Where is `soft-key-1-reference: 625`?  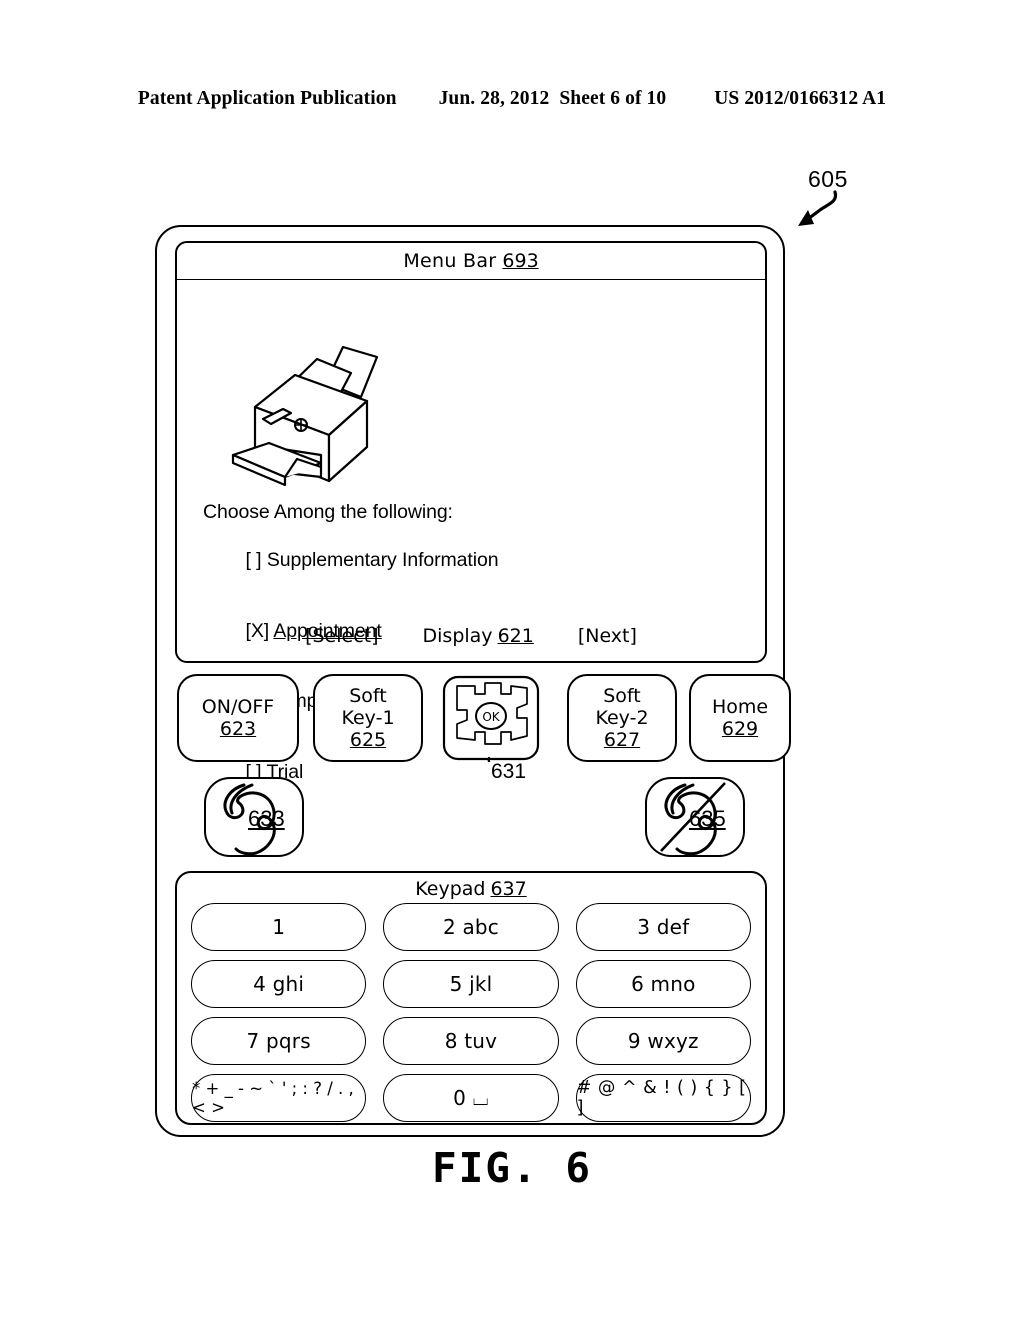
soft-key-1-reference: 625 is located at coordinates (368, 740).